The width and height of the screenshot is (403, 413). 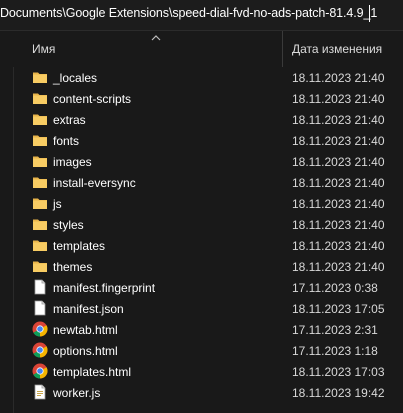 What do you see at coordinates (75, 78) in the screenshot?
I see `file-name: _locales` at bounding box center [75, 78].